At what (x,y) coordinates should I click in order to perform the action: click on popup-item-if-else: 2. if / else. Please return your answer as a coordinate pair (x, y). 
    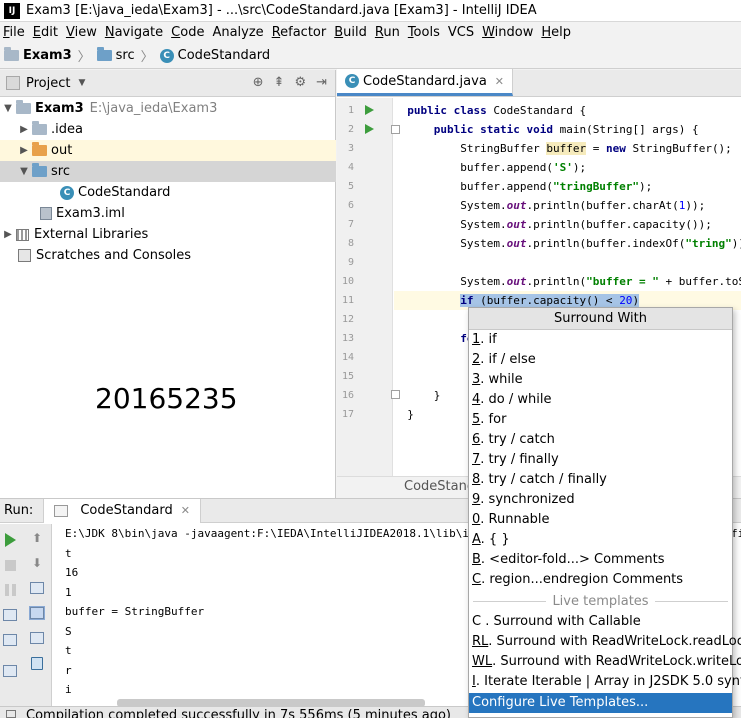
    Looking at the image, I should click on (600, 360).